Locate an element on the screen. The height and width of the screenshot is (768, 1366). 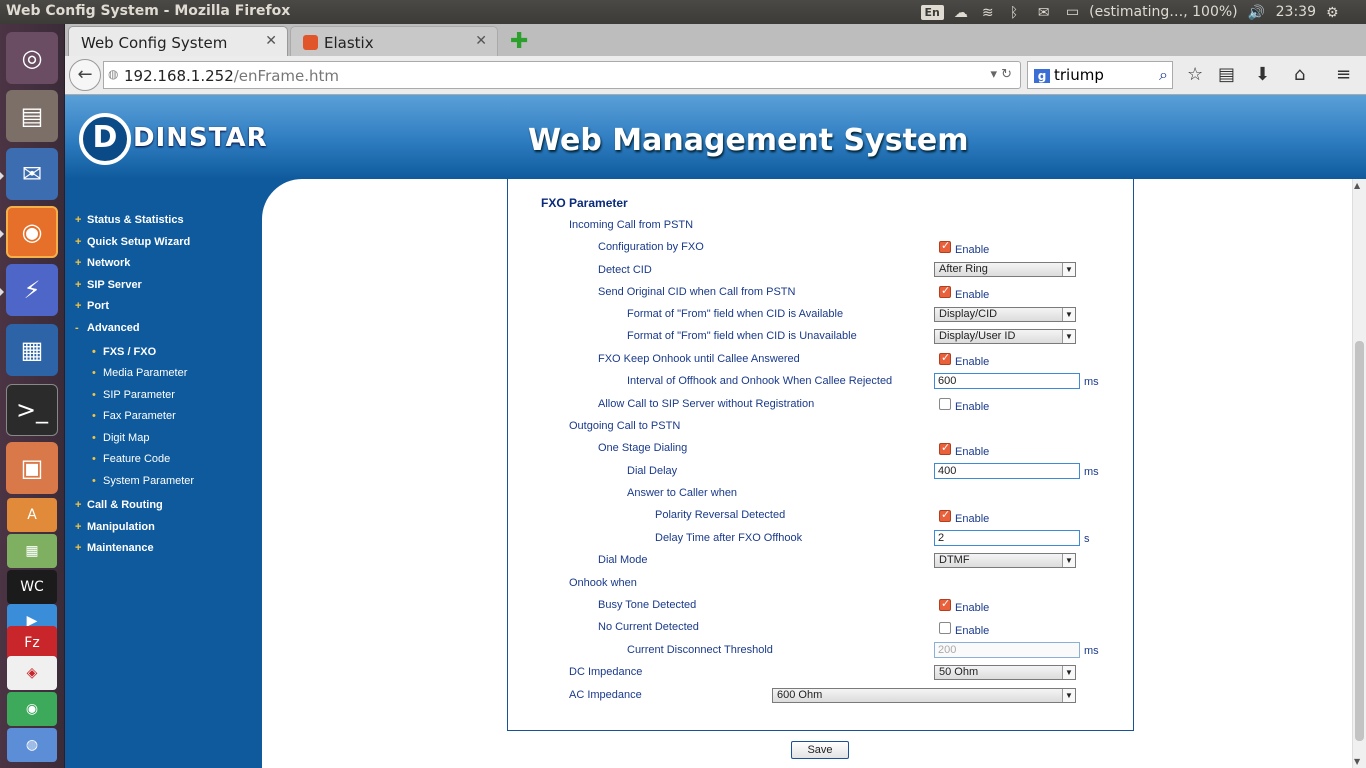
detect-cid-select: After Ring ▼ is located at coordinates (1005, 269).